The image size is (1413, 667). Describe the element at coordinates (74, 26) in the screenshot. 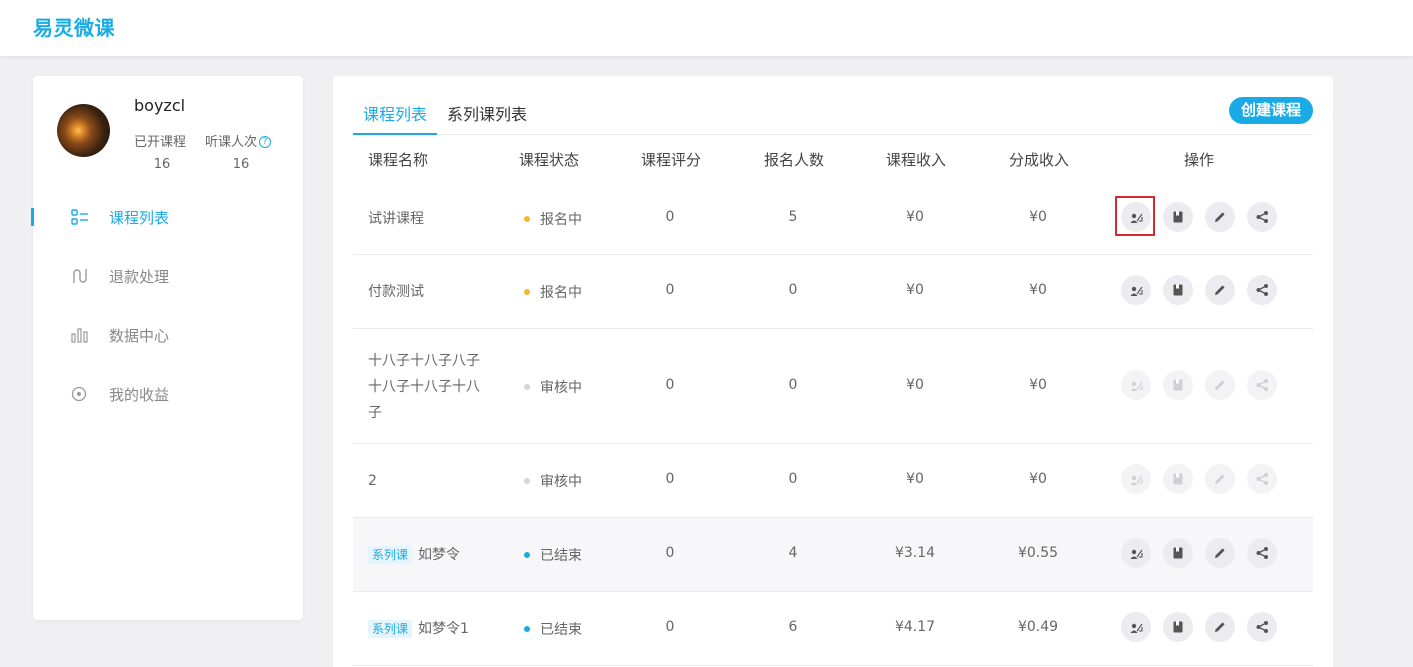

I see `brand-logo: 易灵微课` at that location.